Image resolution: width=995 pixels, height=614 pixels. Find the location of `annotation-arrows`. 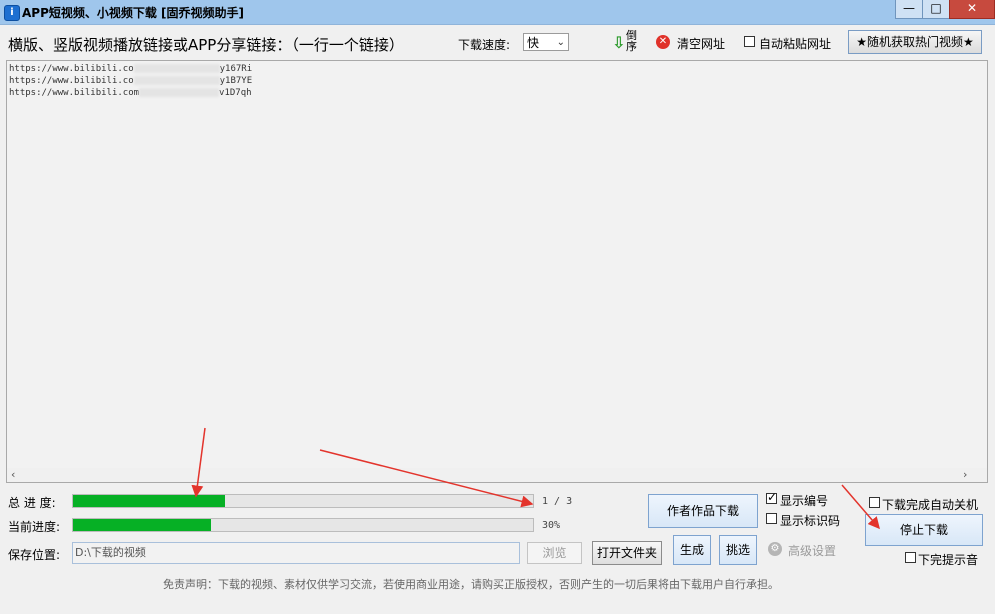

annotation-arrows is located at coordinates (535, 478).